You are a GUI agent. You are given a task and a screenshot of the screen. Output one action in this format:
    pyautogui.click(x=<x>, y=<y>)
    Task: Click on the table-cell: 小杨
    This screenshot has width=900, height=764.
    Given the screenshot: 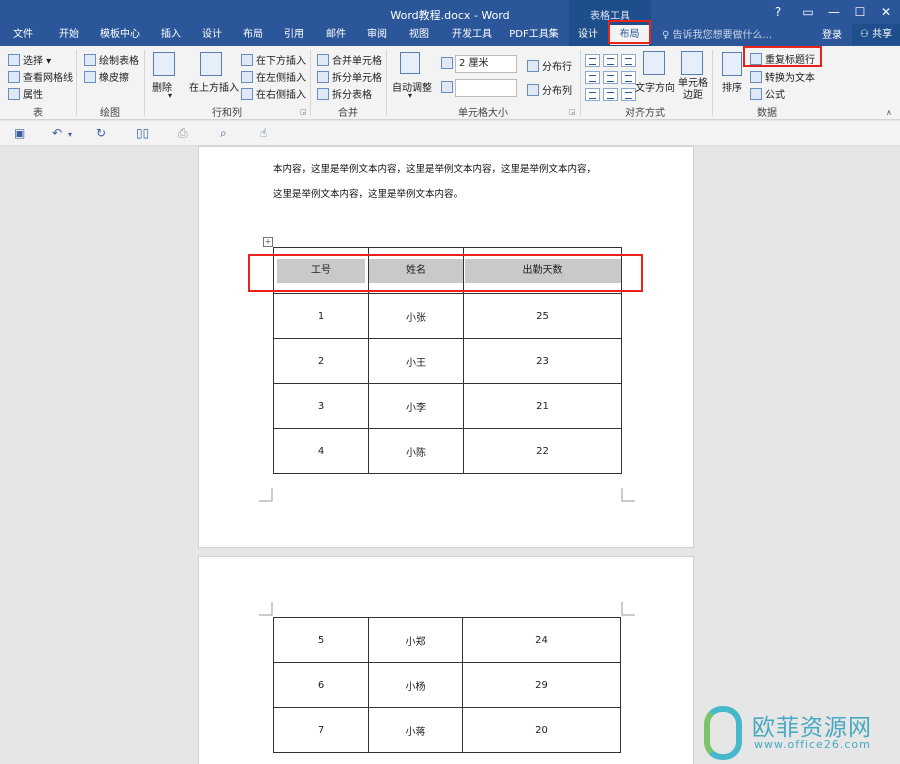 What is the action you would take?
    pyautogui.click(x=415, y=685)
    